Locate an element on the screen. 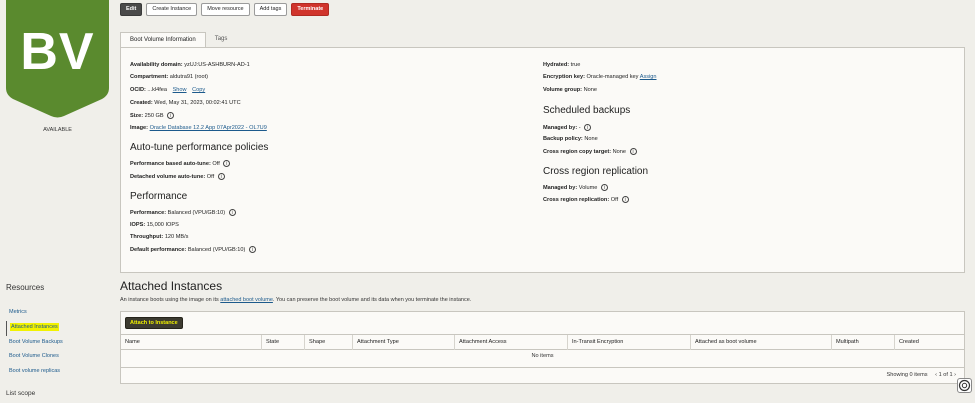  ocid-copy-link: Copy is located at coordinates (198, 90).